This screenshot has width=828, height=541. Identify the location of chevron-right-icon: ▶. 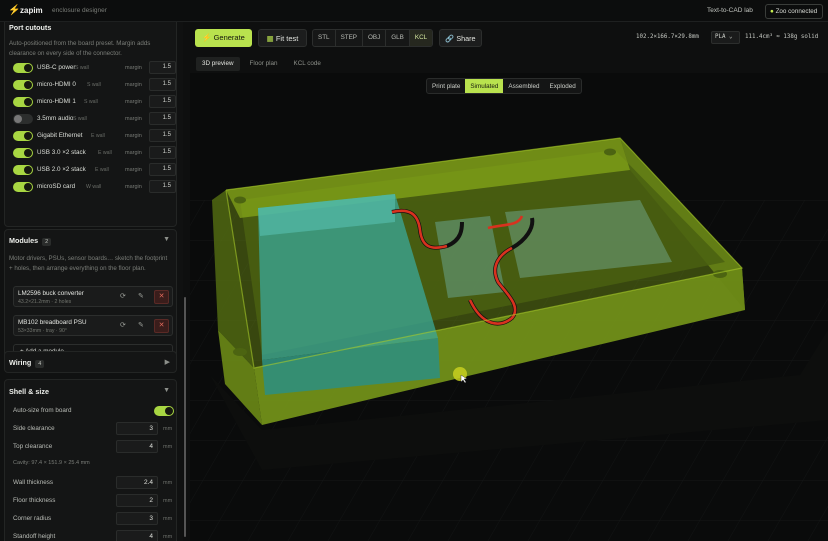
(167, 362).